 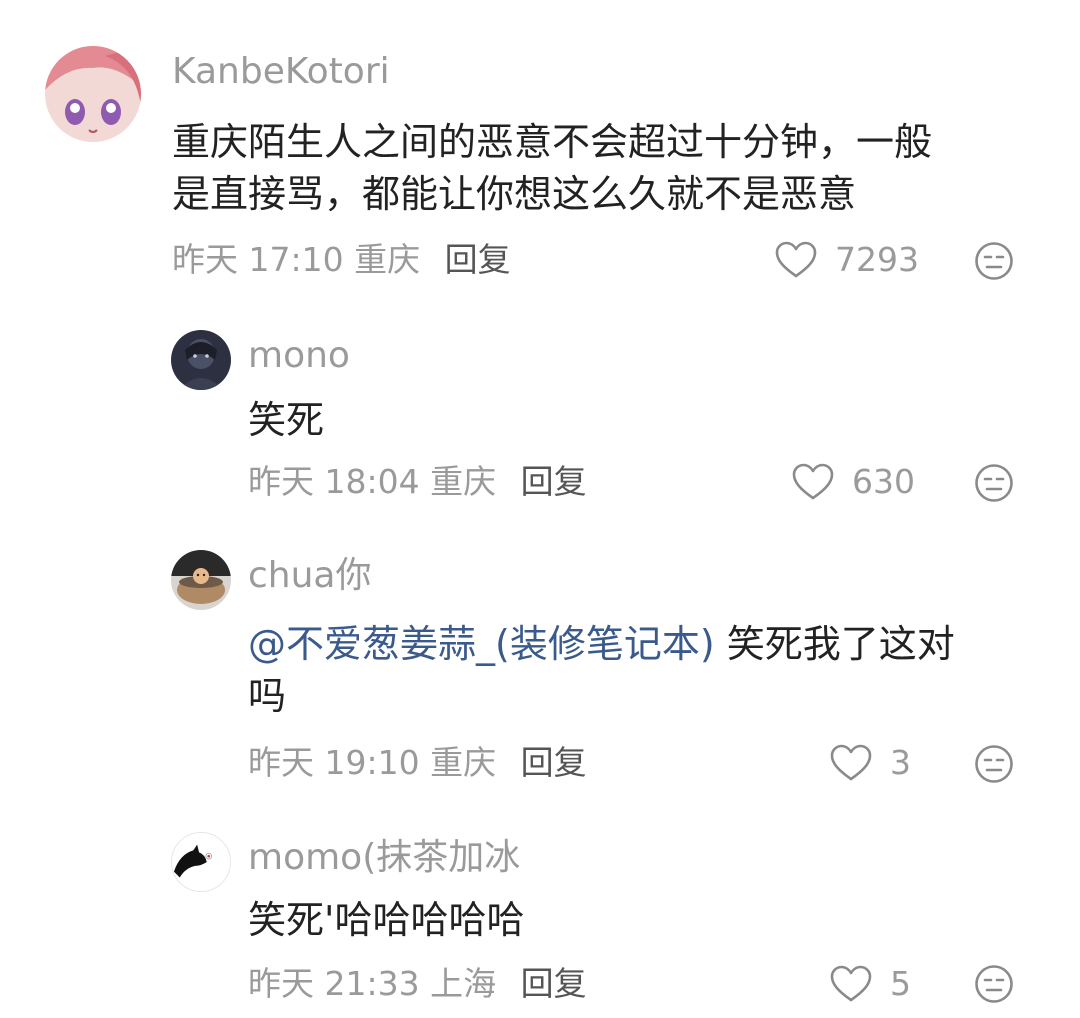 I want to click on avatar-chua, so click(x=201, y=580).